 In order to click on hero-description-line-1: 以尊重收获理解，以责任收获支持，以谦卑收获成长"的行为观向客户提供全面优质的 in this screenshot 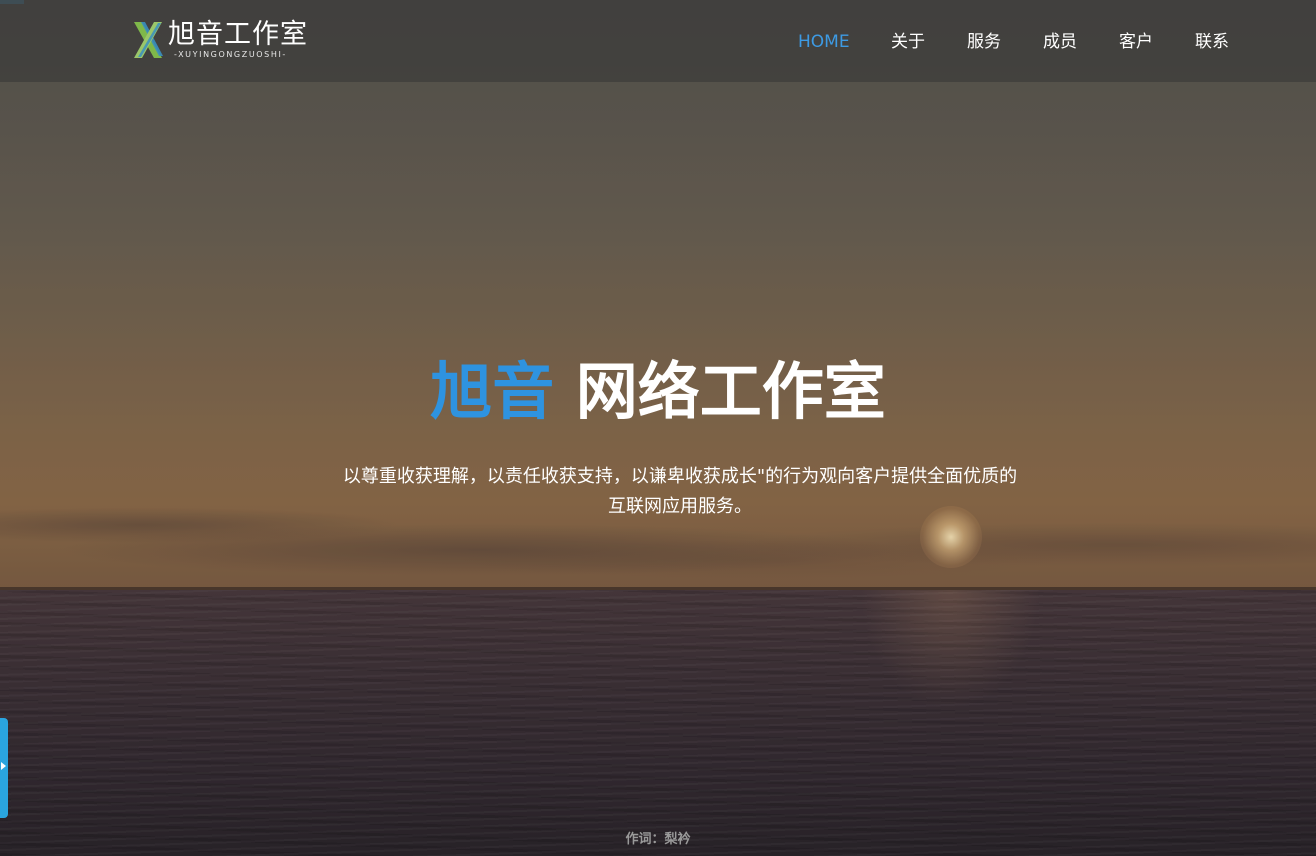, I will do `click(680, 476)`.